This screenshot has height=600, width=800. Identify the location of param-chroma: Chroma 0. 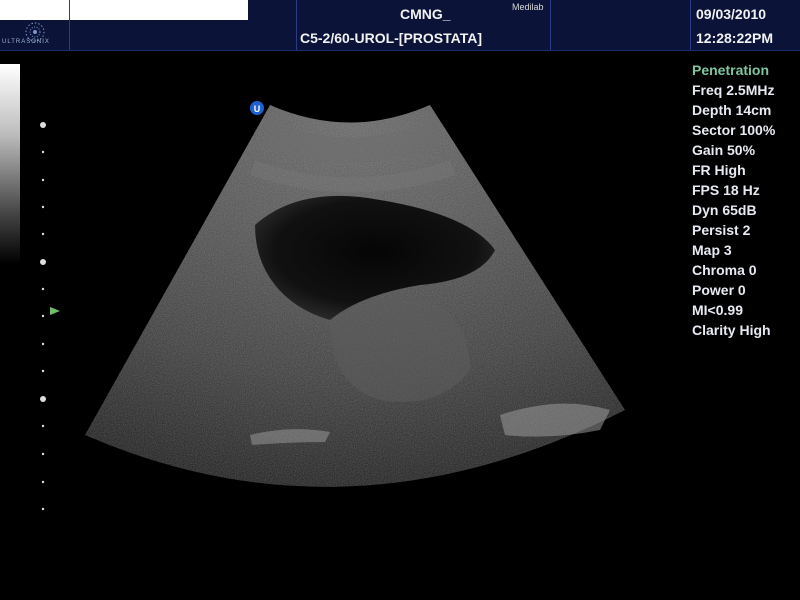
(724, 270).